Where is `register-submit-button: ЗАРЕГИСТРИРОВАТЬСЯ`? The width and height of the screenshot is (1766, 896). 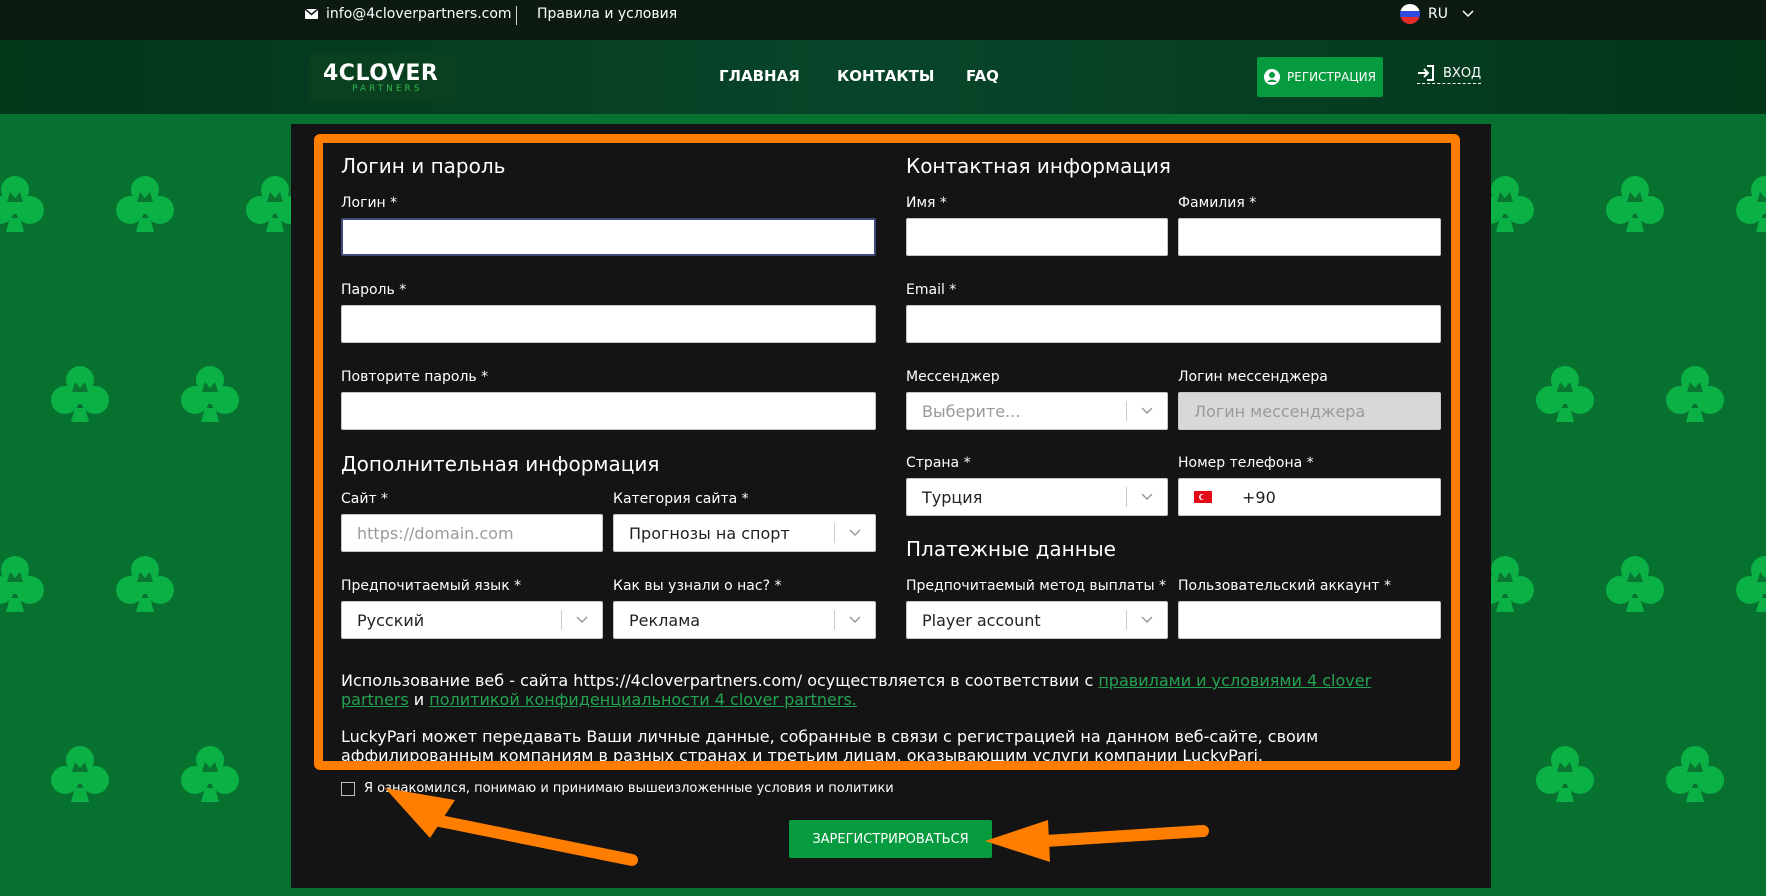 register-submit-button: ЗАРЕГИСТРИРОВАТЬСЯ is located at coordinates (890, 839).